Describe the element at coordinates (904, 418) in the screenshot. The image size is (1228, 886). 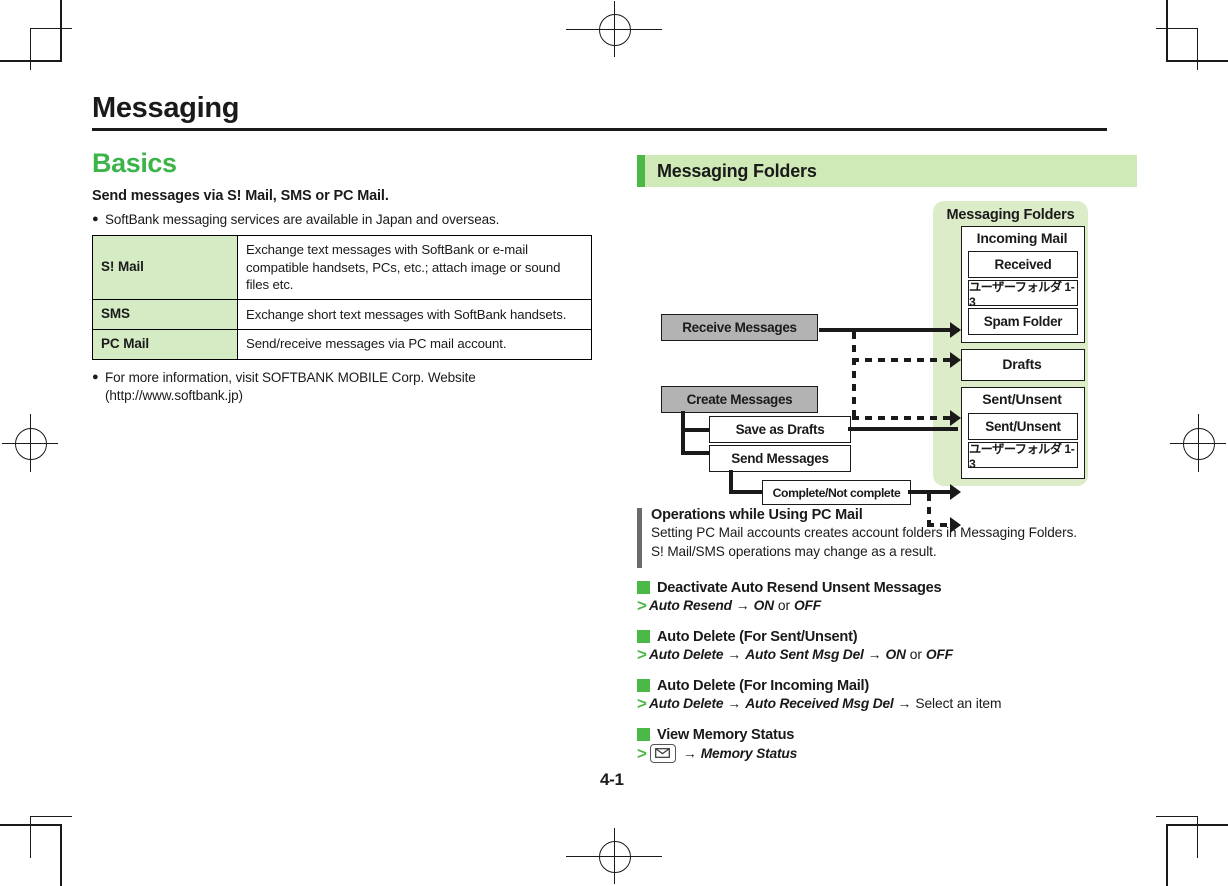
I see `connector-dashed-spam` at that location.